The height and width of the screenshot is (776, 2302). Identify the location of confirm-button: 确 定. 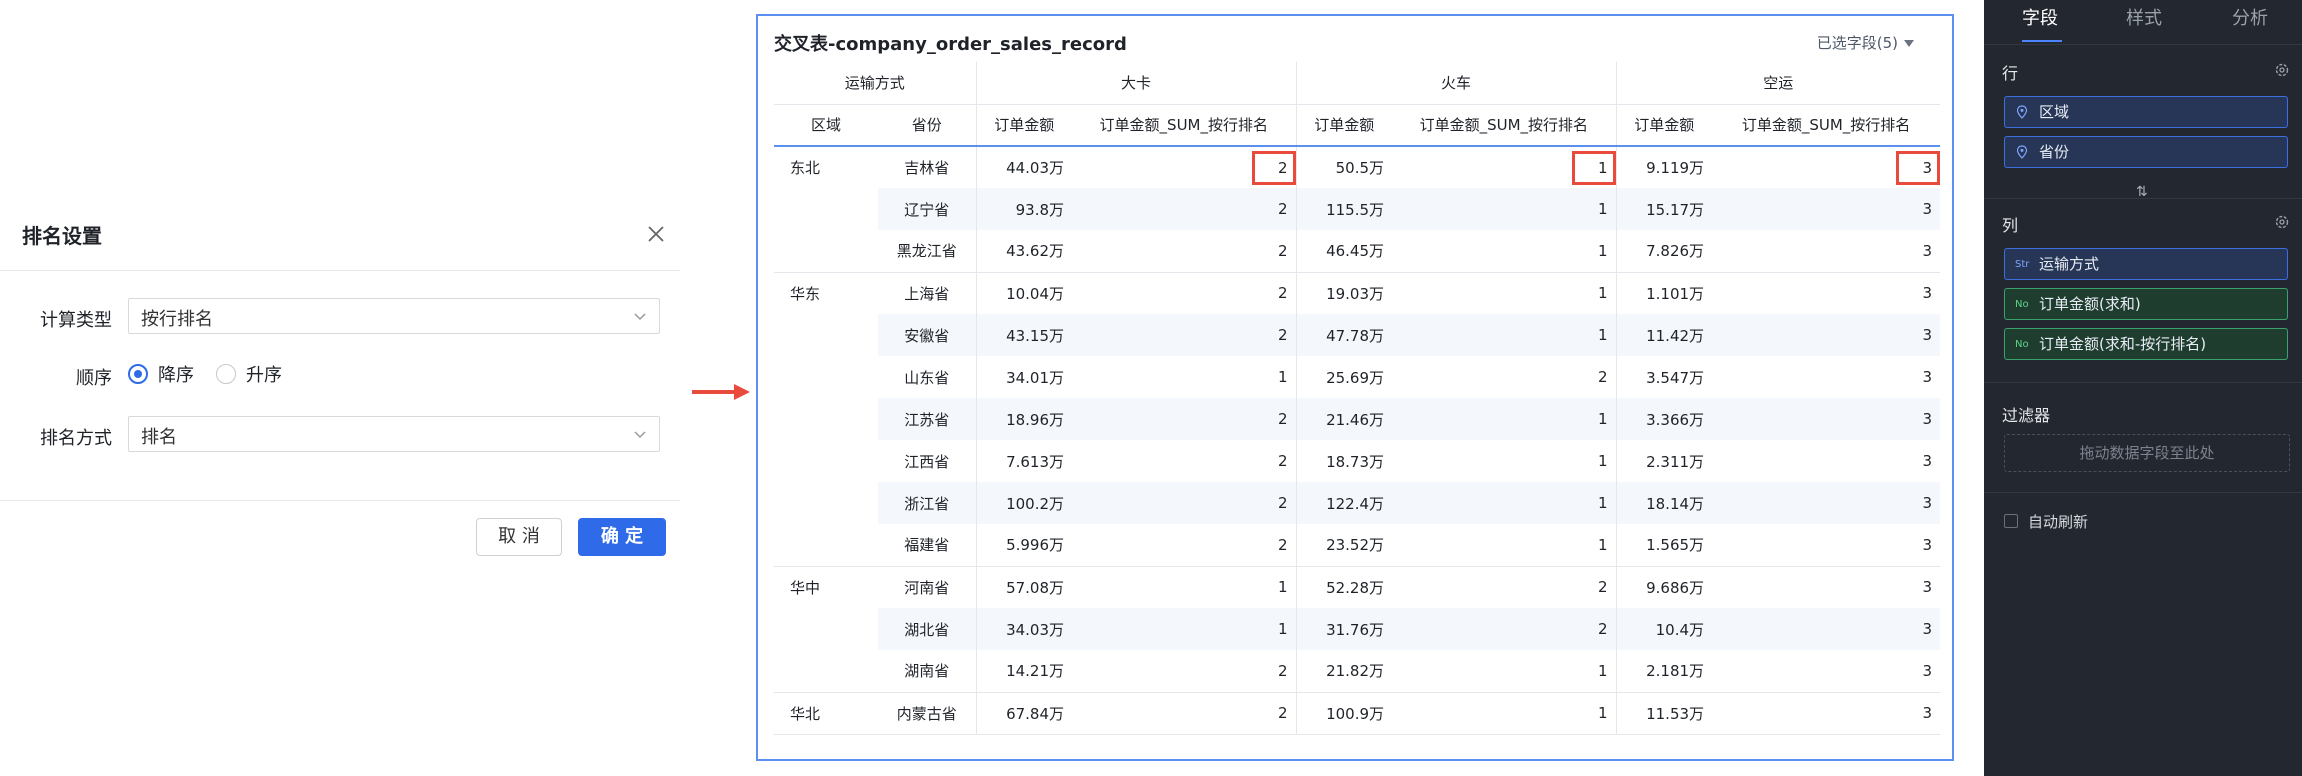
(622, 537).